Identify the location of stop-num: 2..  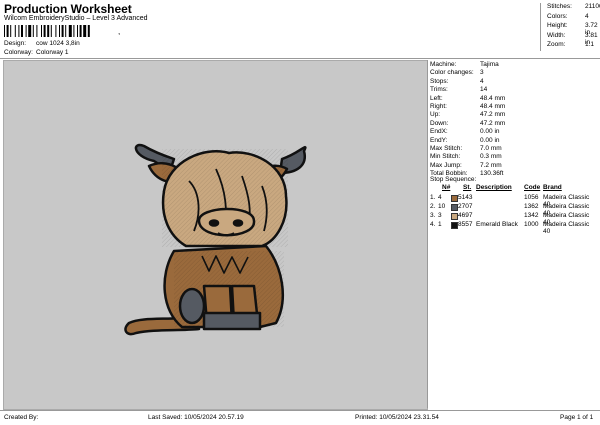
(433, 206).